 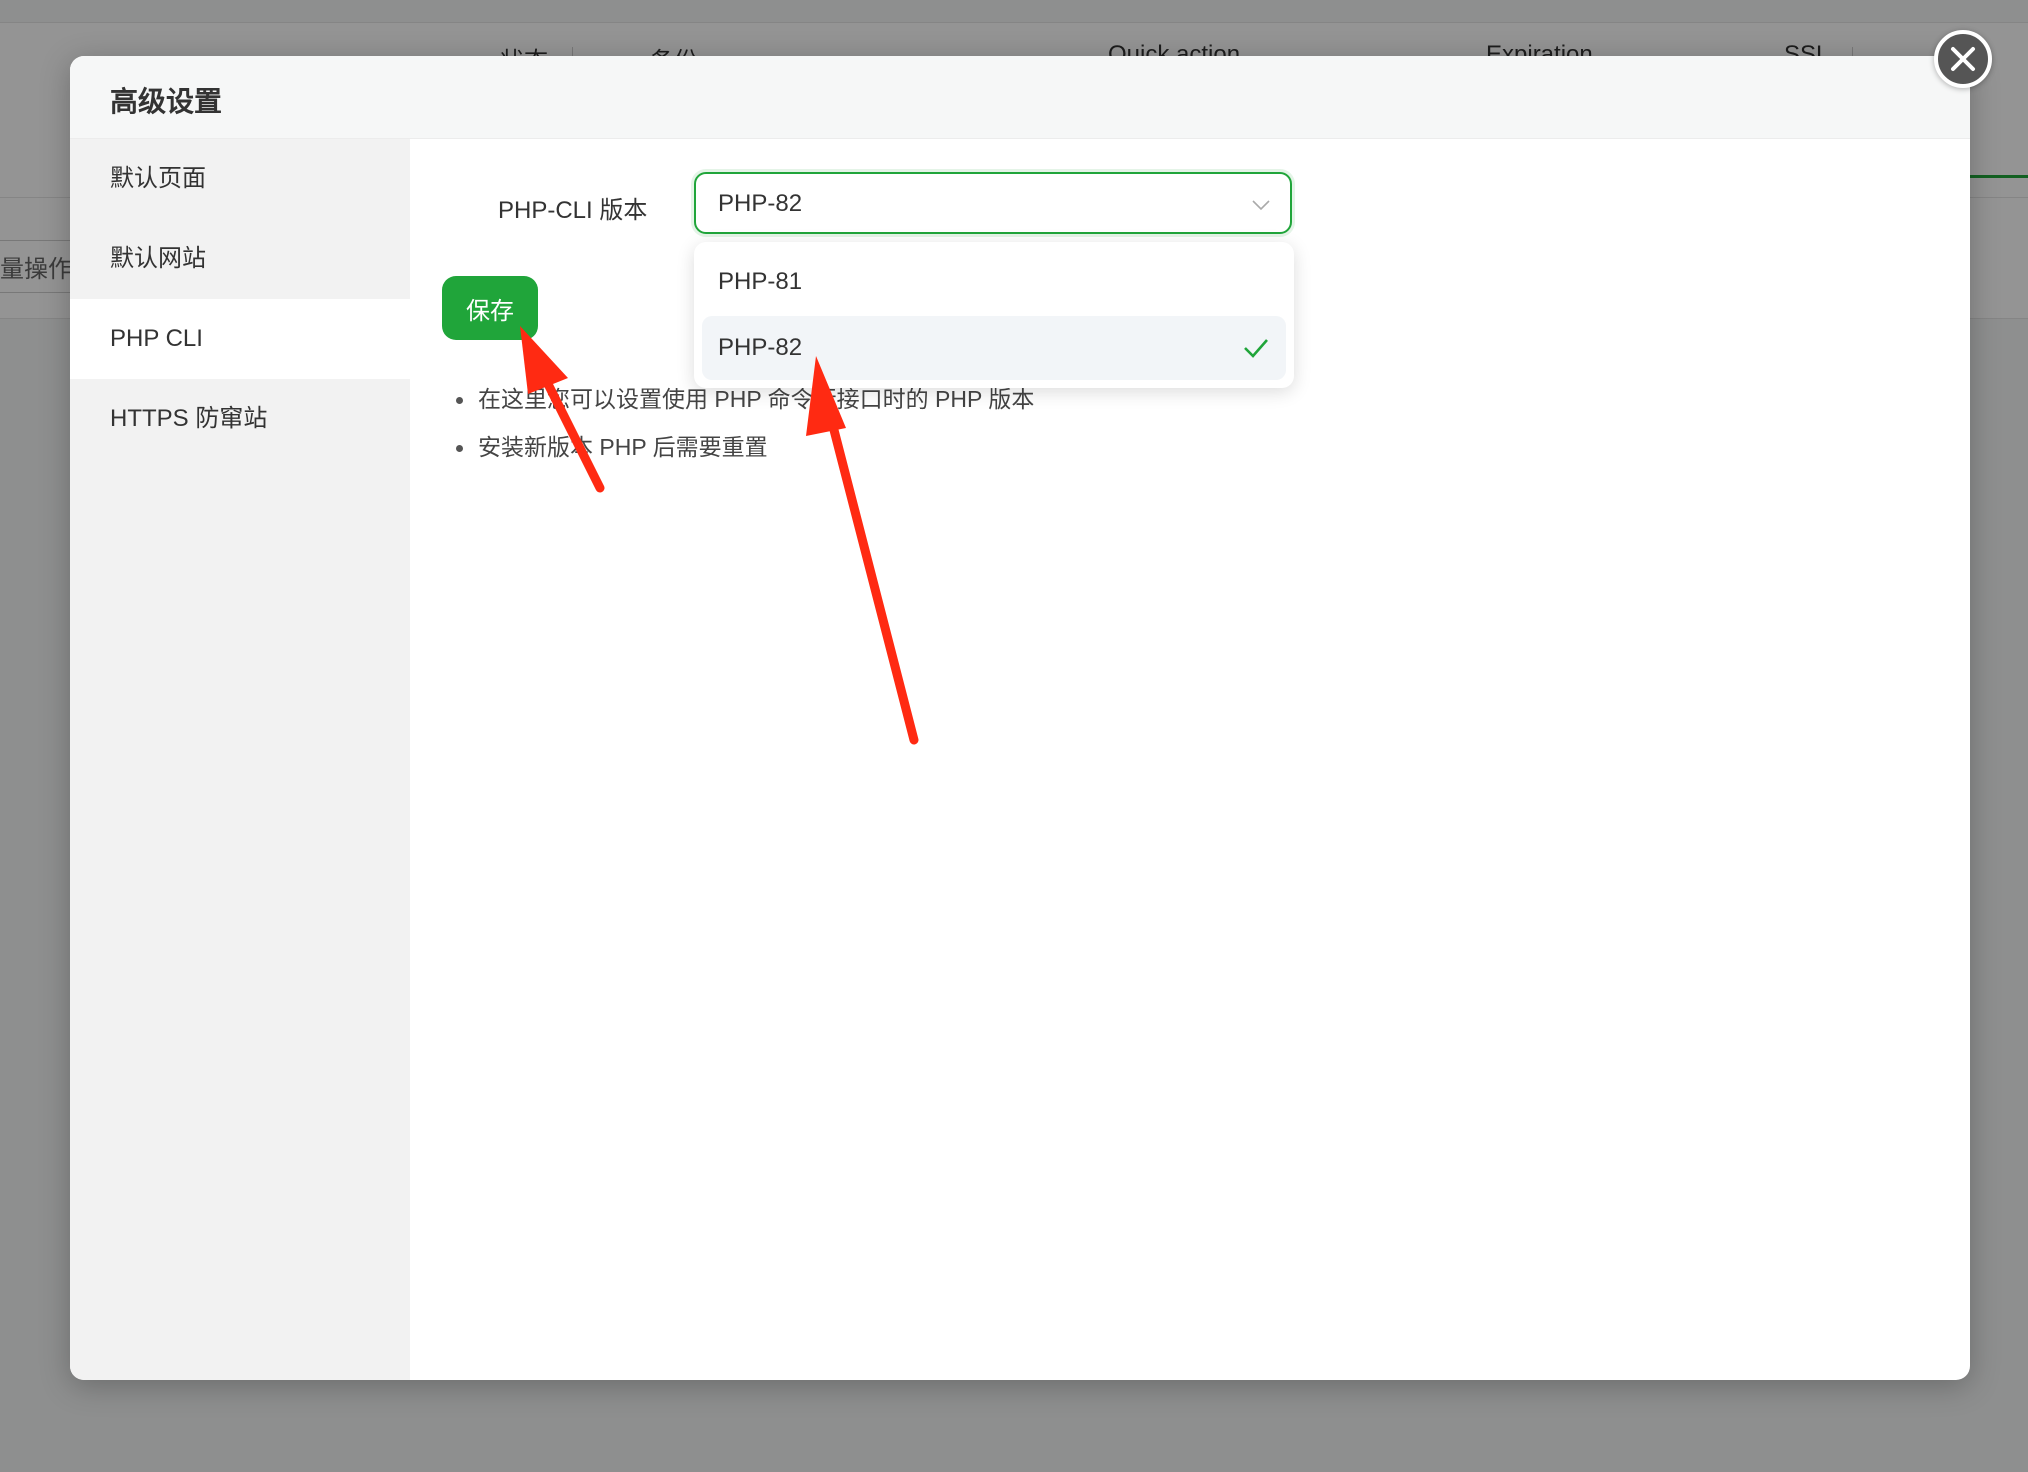 I want to click on save-button: 保存, so click(x=490, y=308).